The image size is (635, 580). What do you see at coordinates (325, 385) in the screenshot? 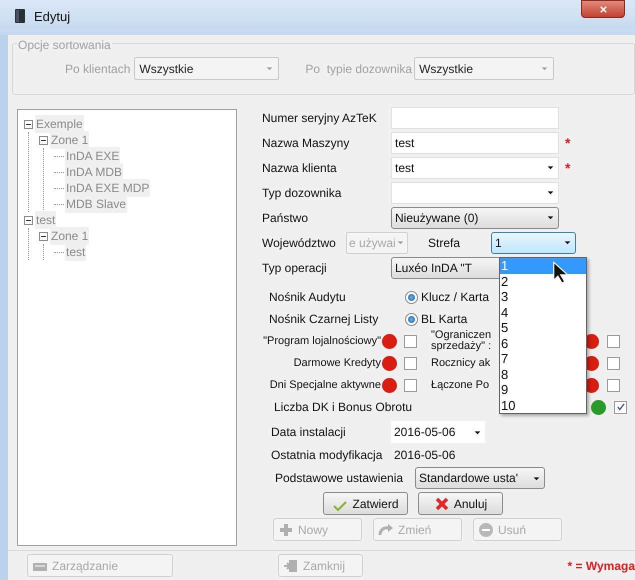
I see `feature-label: Dni Specjalne aktywne` at bounding box center [325, 385].